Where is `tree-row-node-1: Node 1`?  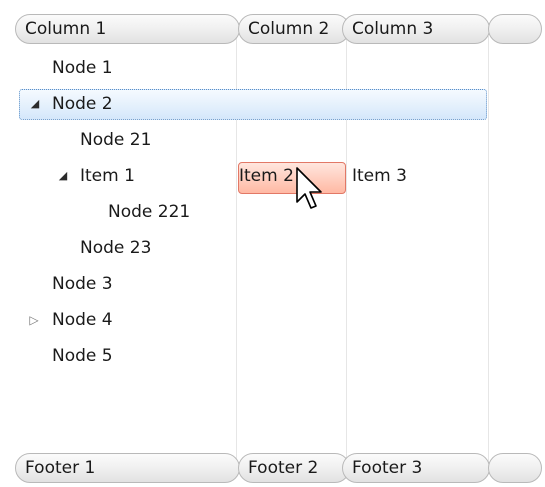
tree-row-node-1: Node 1 is located at coordinates (250, 68).